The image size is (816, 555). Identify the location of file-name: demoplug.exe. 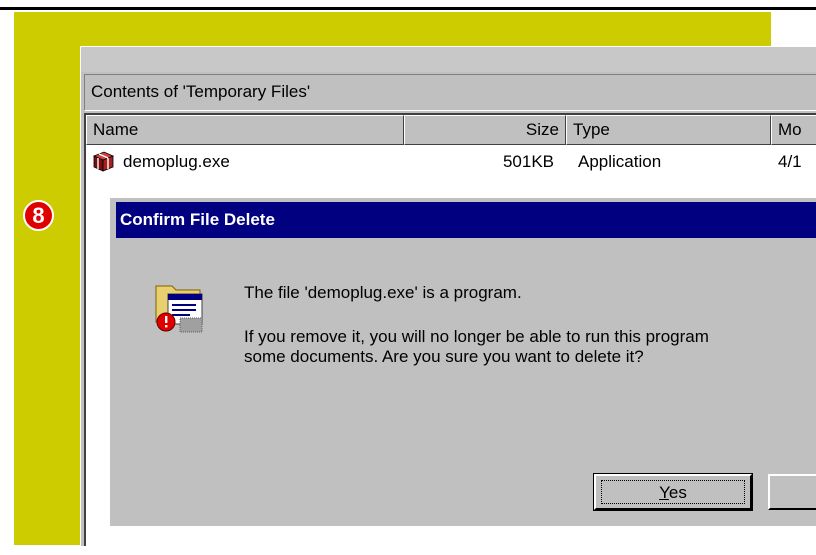
(176, 161).